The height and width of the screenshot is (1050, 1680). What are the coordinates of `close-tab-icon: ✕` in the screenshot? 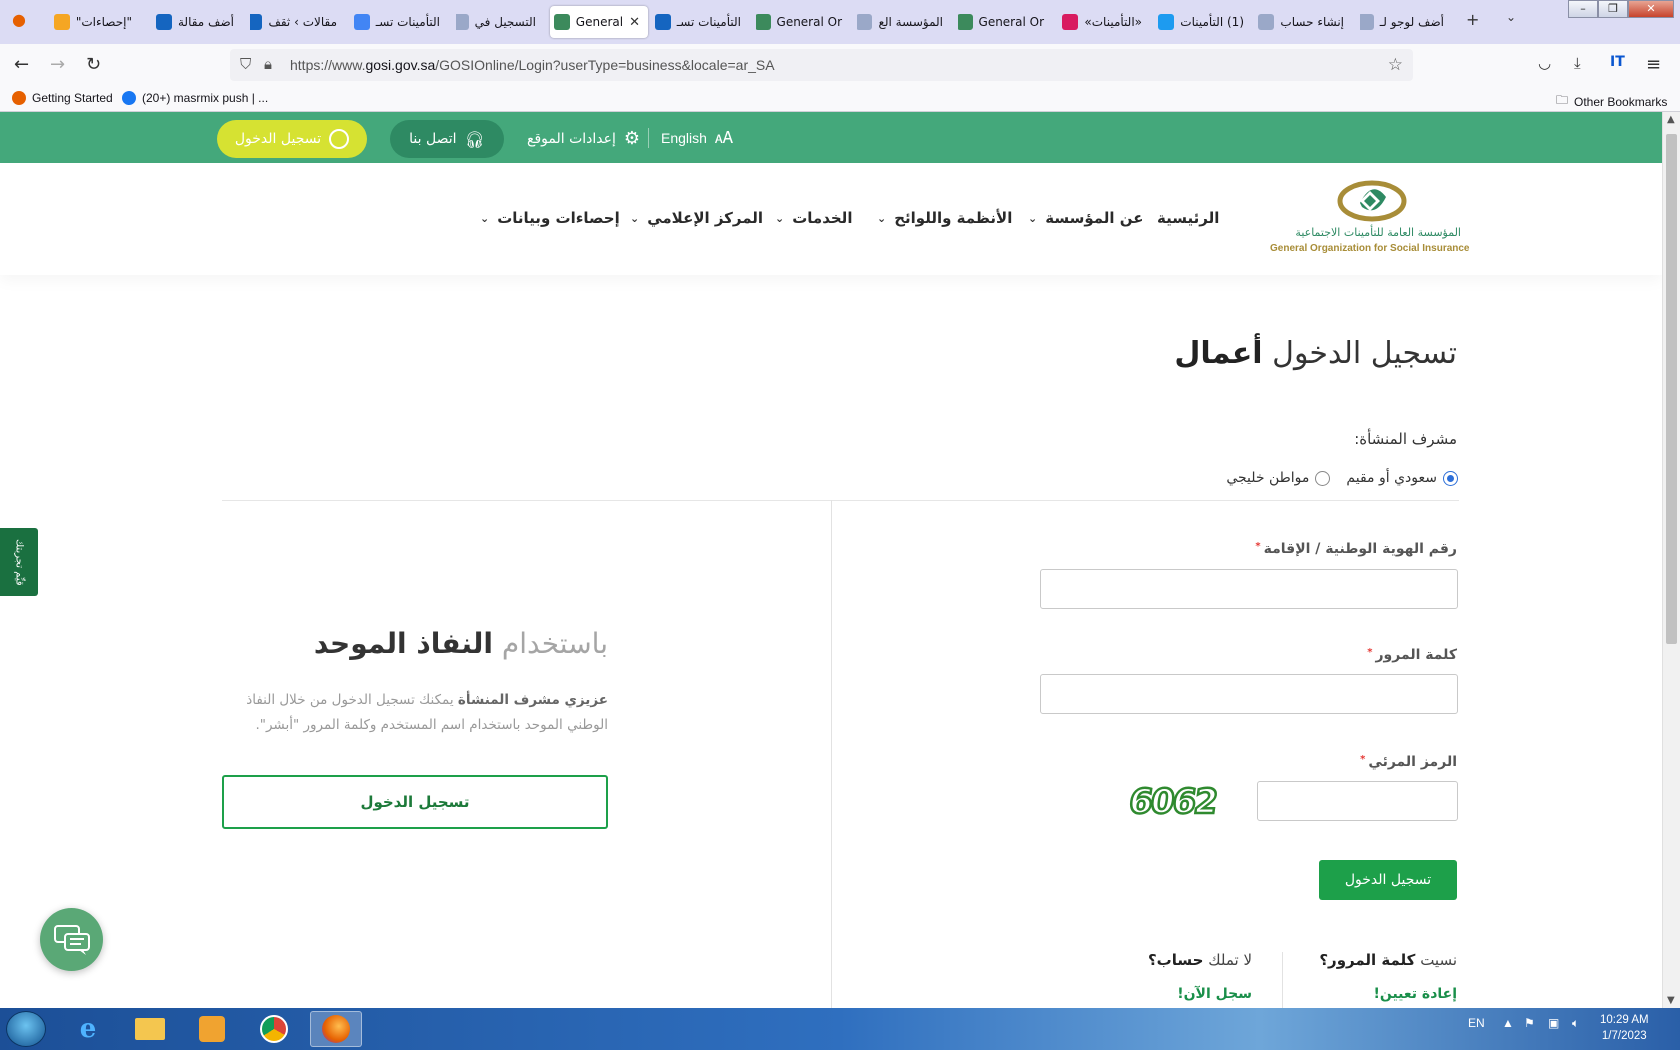 It's located at (634, 22).